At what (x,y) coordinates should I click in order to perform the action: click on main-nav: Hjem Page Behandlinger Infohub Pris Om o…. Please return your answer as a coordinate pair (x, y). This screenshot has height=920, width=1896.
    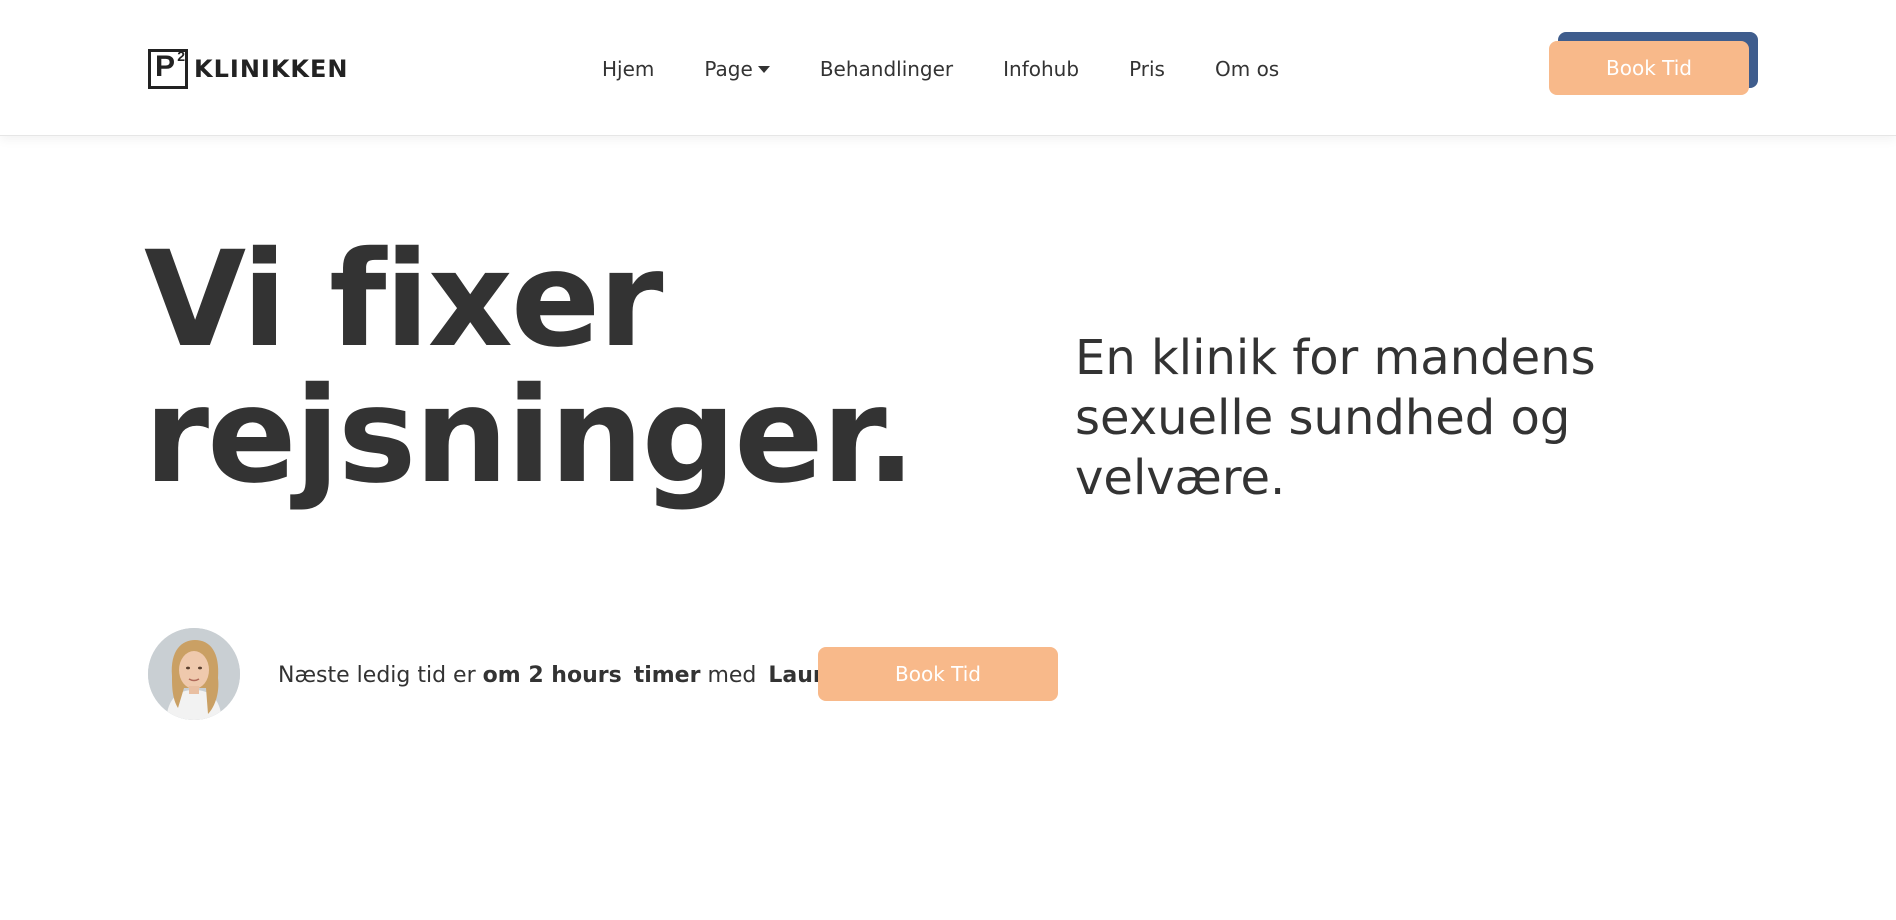
    Looking at the image, I should click on (965, 69).